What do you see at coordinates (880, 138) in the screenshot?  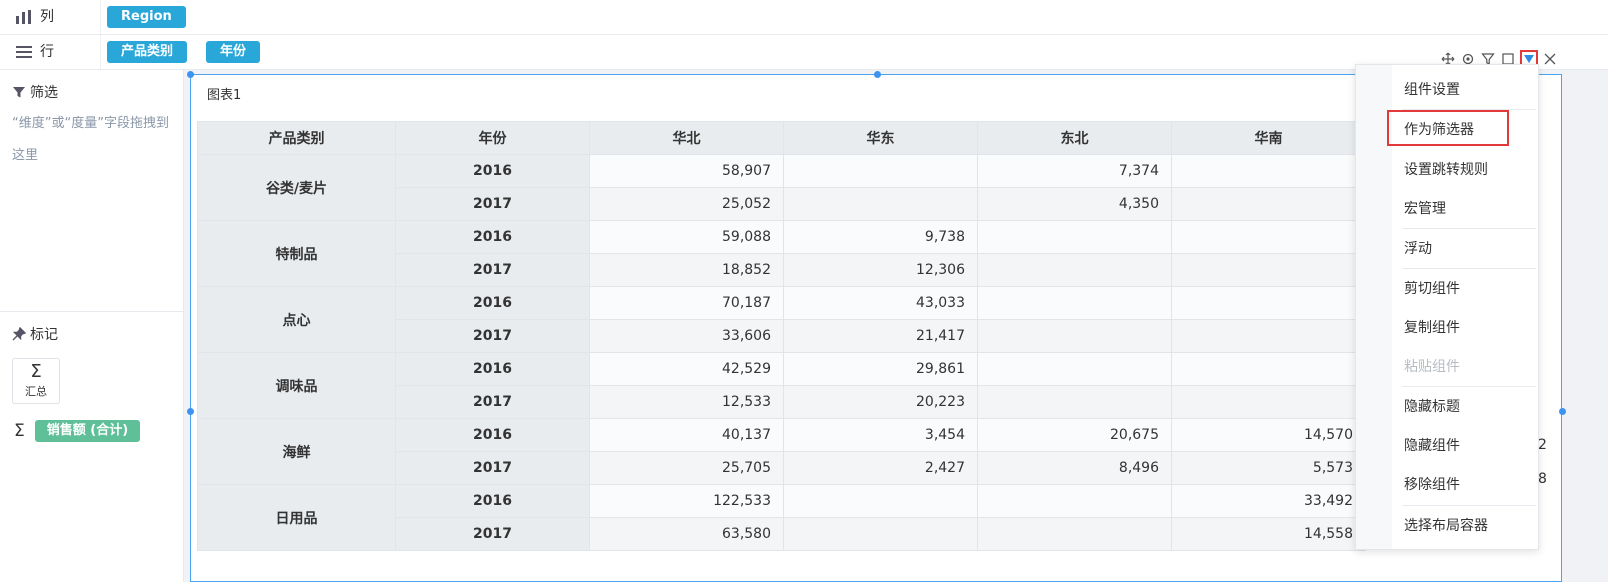 I see `header-east: 华东` at bounding box center [880, 138].